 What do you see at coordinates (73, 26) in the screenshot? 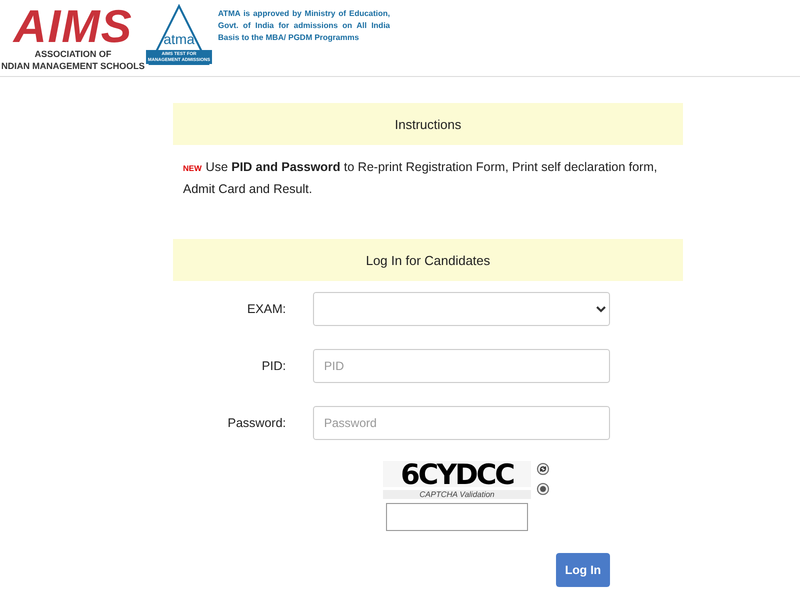
I see `logo-title: AIMS` at bounding box center [73, 26].